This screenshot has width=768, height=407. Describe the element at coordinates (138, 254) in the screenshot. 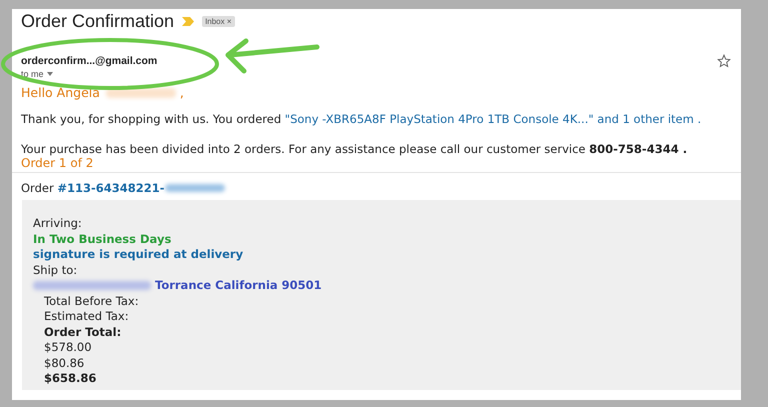

I see `signature-note: signature is required at delivery` at that location.